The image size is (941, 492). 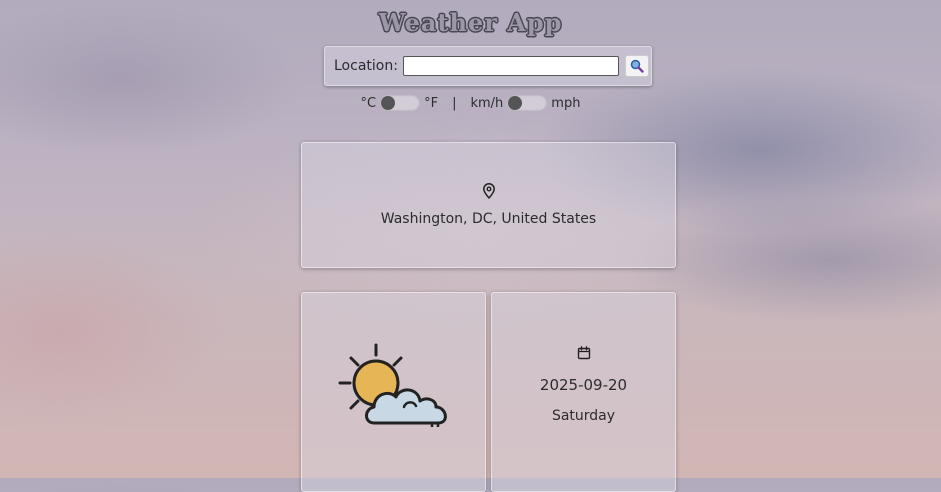 I want to click on location-card: Washington, DC, United States, so click(x=488, y=205).